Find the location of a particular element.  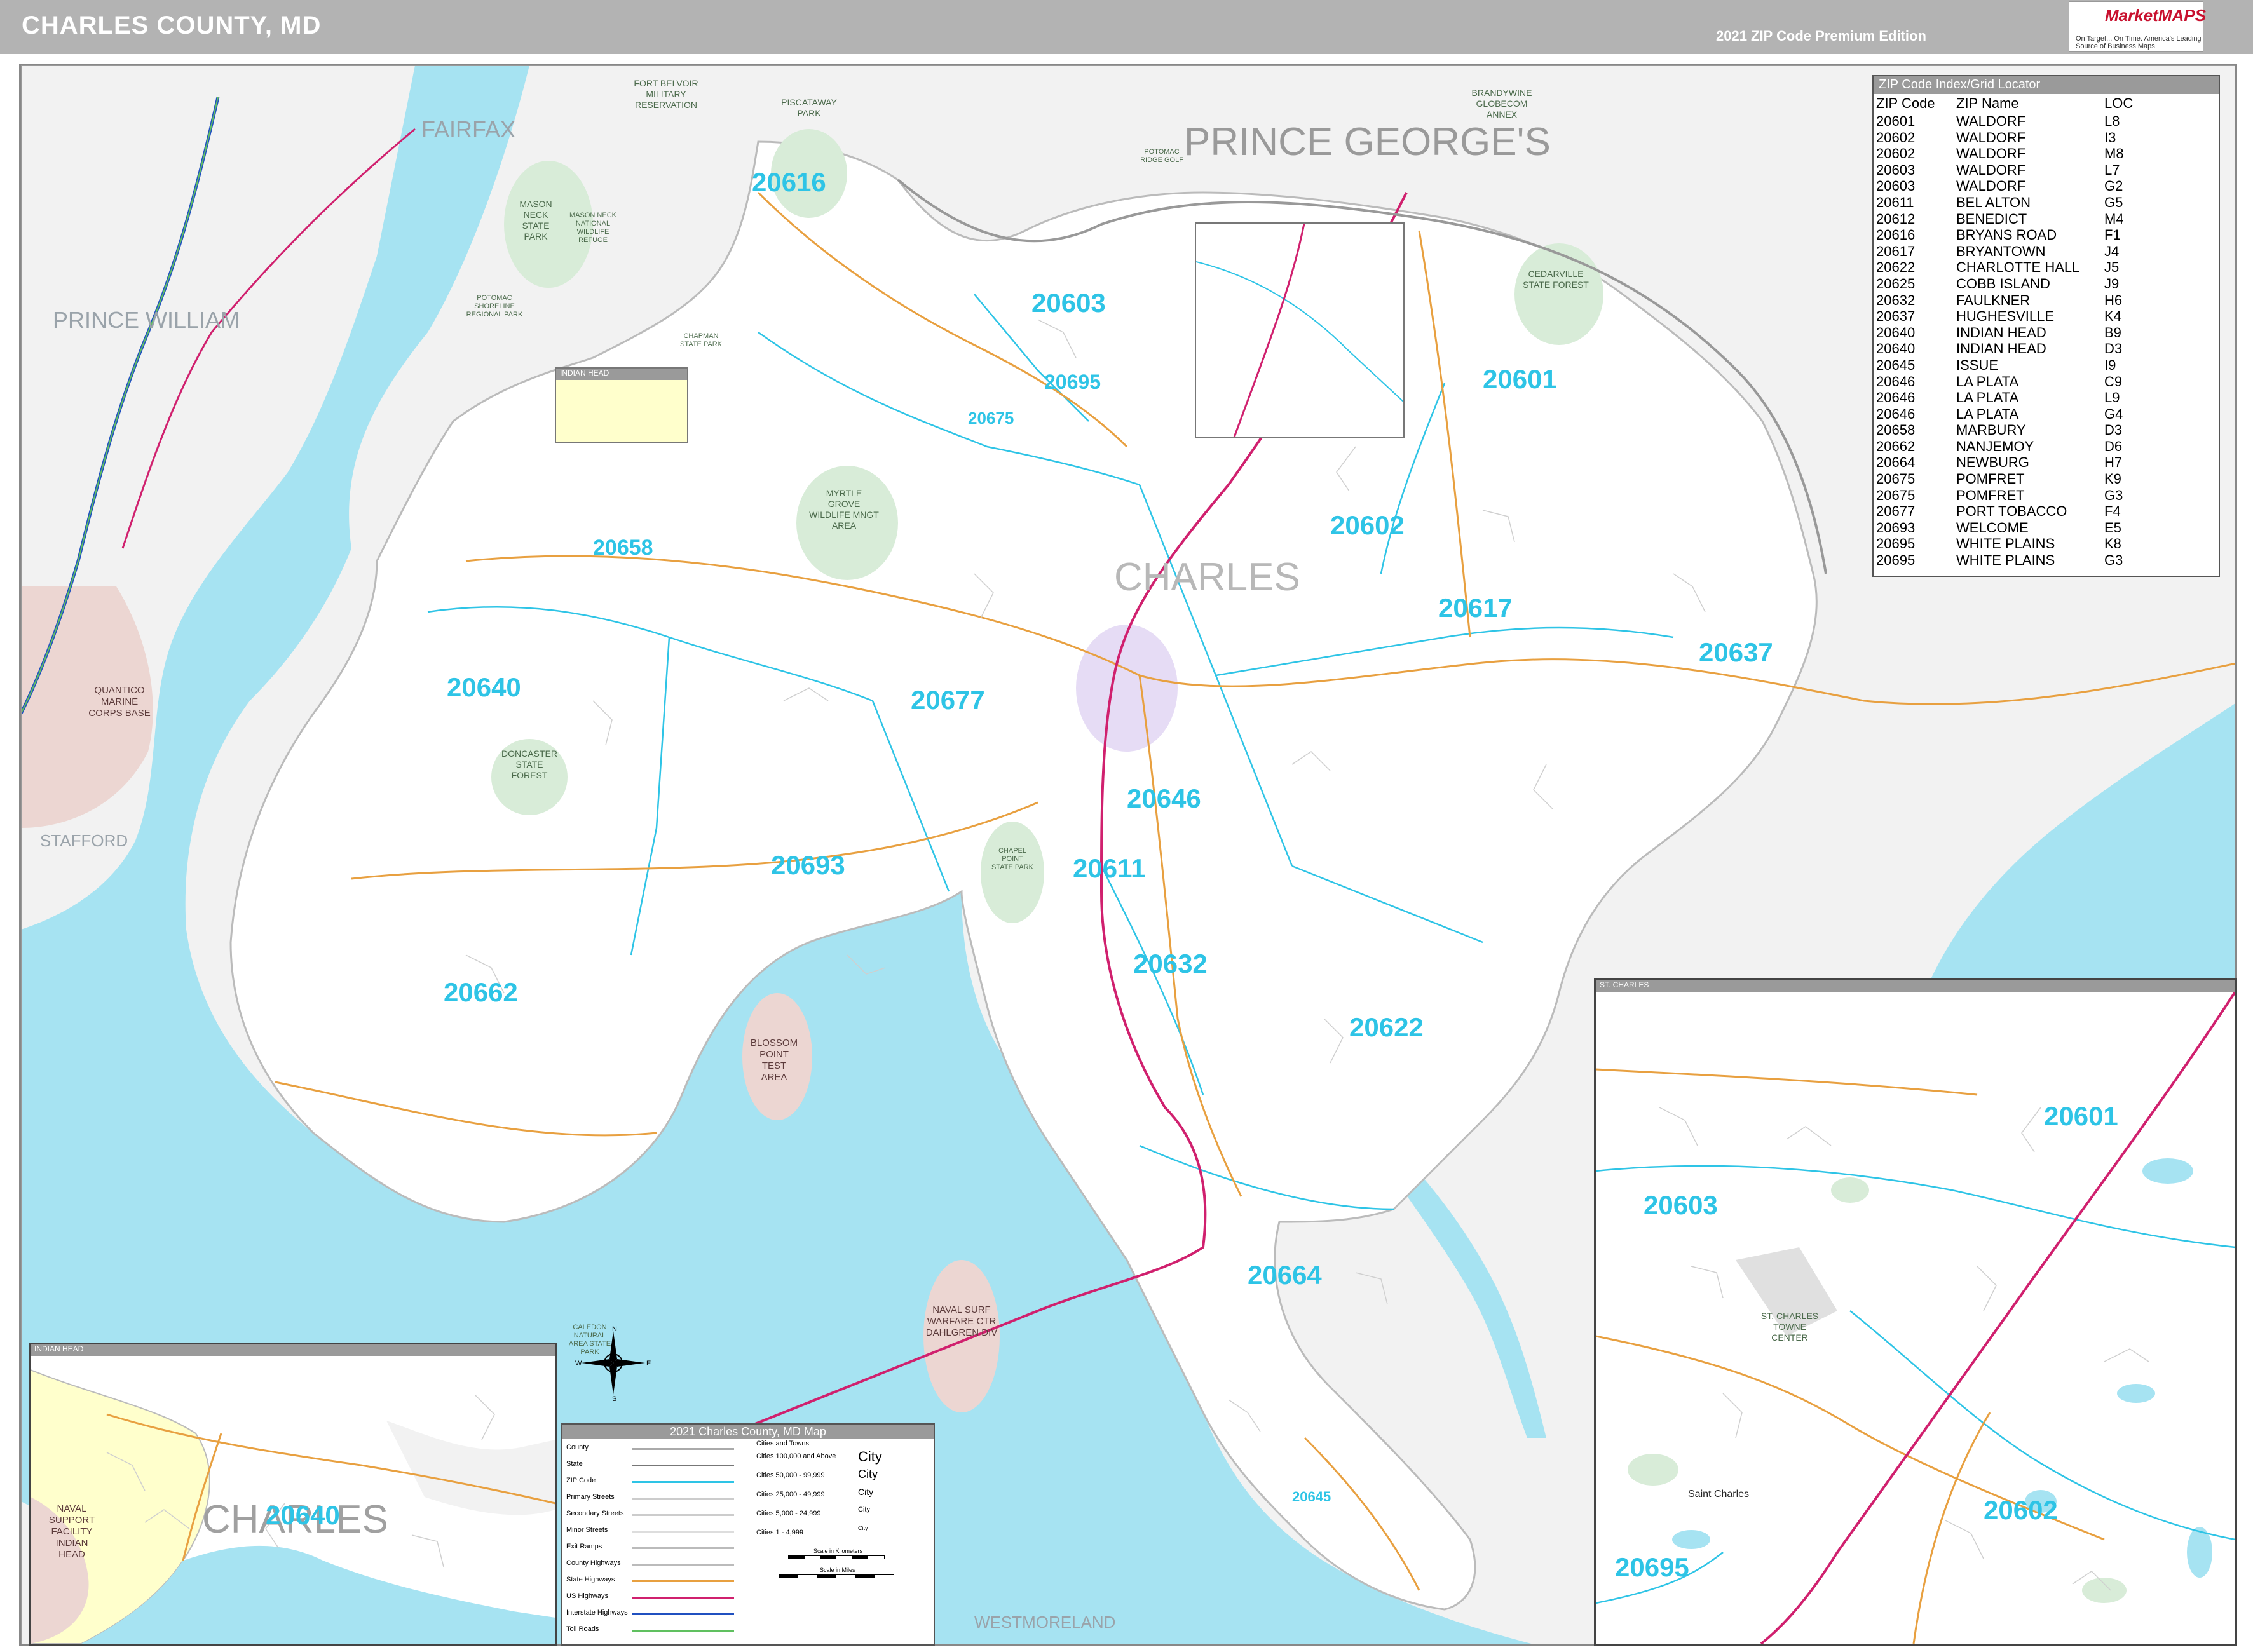

zip-index-row: 20640 INDIAN HEAD D3 is located at coordinates (2046, 349).